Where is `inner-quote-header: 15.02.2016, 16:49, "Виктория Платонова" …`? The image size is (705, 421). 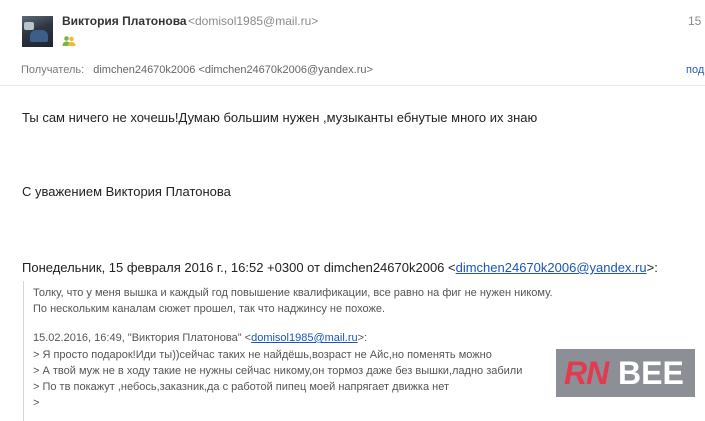 inner-quote-header: 15.02.2016, 16:49, "Виктория Платонова" … is located at coordinates (200, 338).